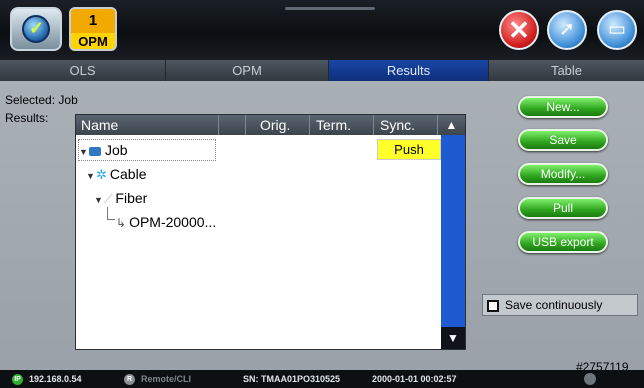  What do you see at coordinates (406, 125) in the screenshot?
I see `column-sync: Sync.` at bounding box center [406, 125].